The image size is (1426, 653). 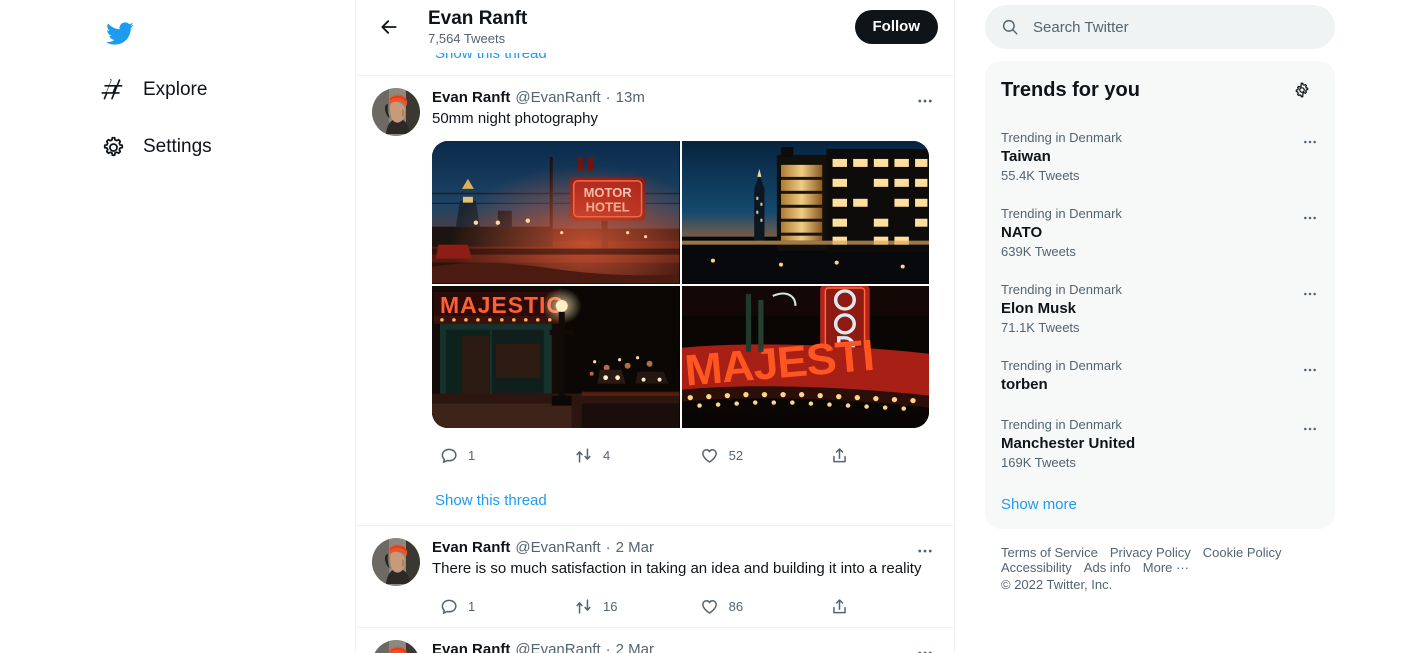 I want to click on sidebar-item-settings: Settings, so click(x=164, y=147).